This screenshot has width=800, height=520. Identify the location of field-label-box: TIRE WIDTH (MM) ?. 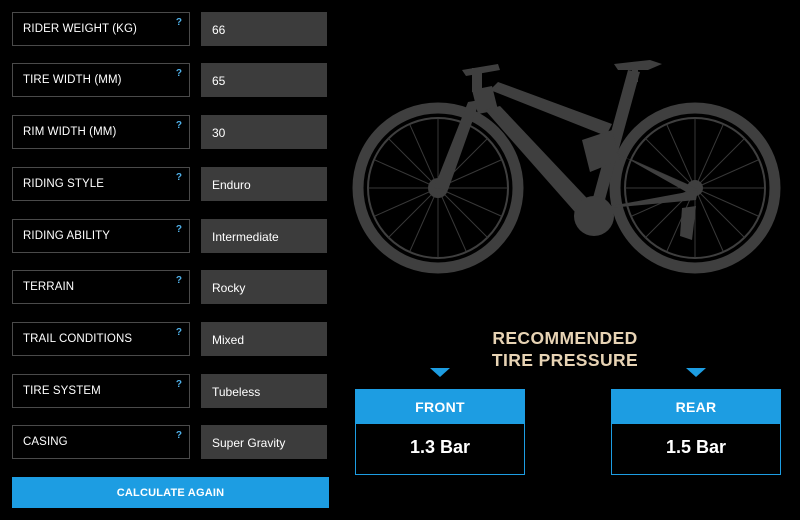
(101, 80).